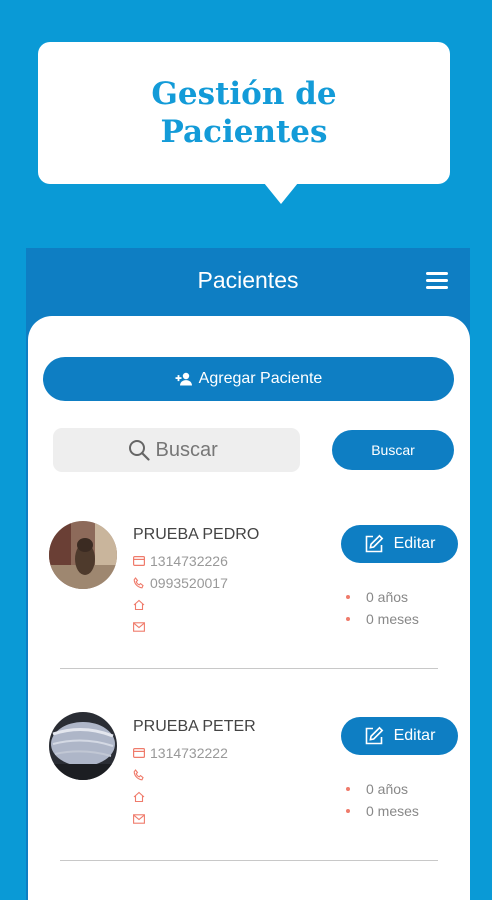  Describe the element at coordinates (139, 450) in the screenshot. I see `search-icon` at that location.